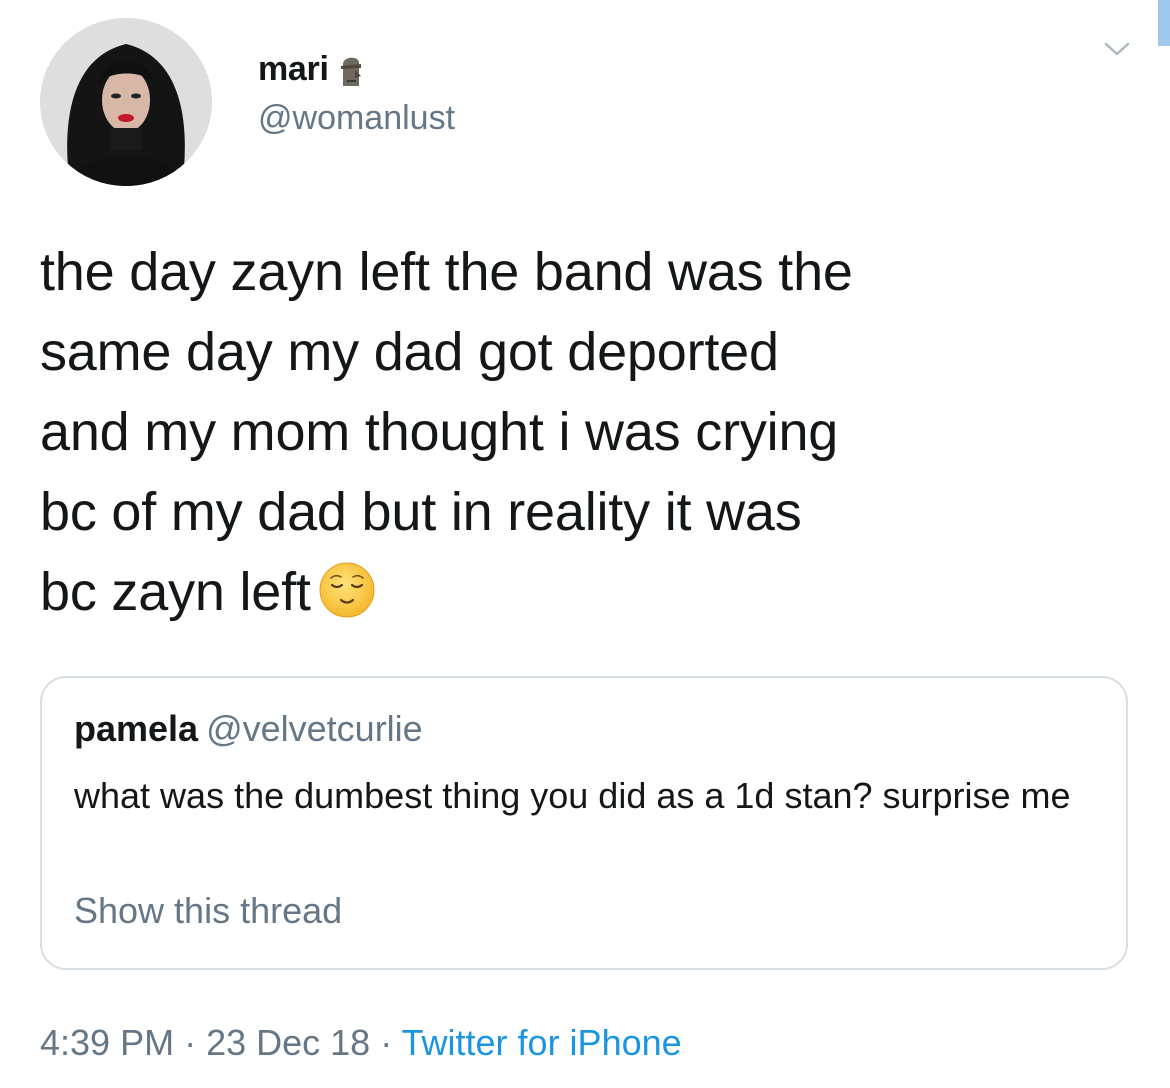 The image size is (1170, 1088). Describe the element at coordinates (107, 1042) in the screenshot. I see `tweet-time: 4:39 PM` at that location.